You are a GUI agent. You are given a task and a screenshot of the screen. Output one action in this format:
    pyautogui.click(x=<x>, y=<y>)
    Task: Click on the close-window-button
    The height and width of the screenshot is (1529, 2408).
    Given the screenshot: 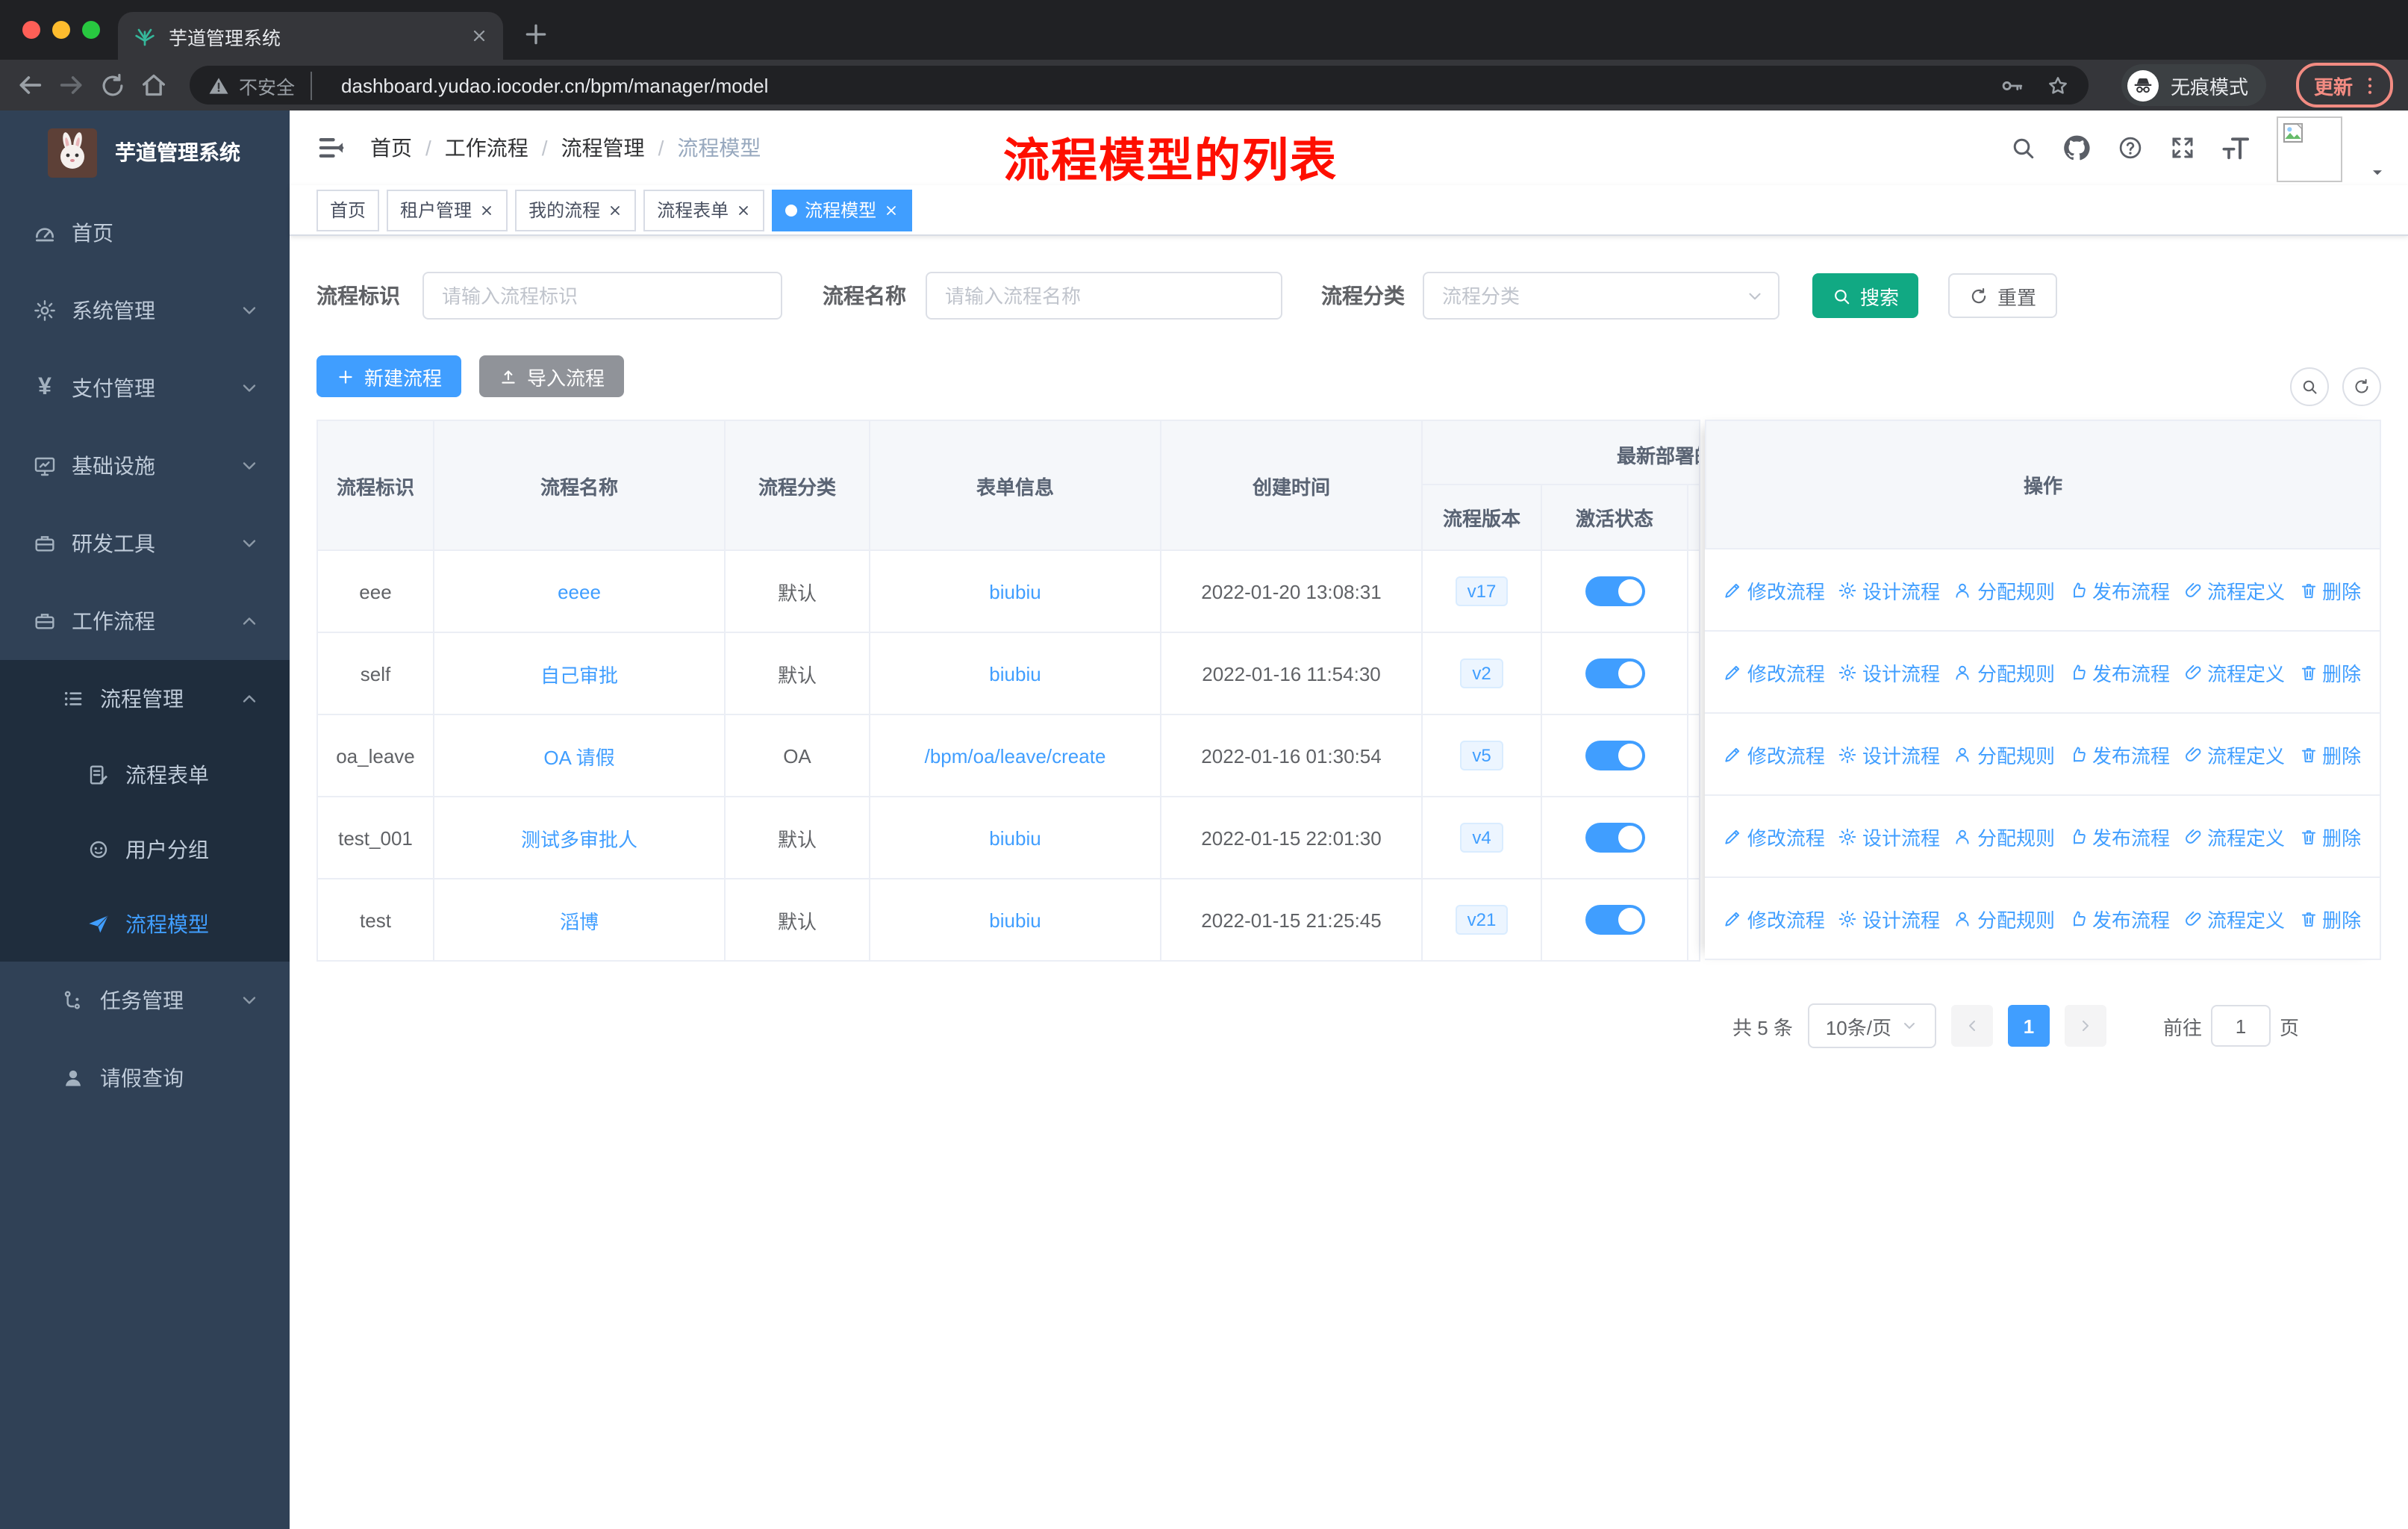 What is the action you would take?
    pyautogui.click(x=31, y=30)
    